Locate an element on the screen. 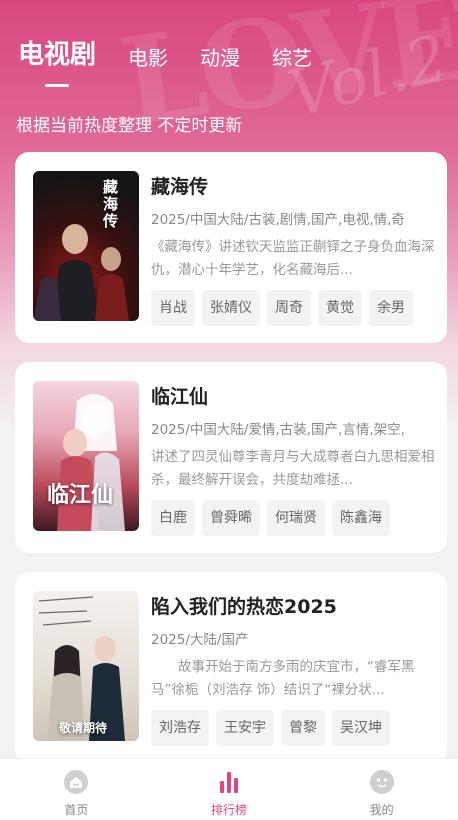  actor-list: 肖战 张婧仪 周奇 黄觉 余男 is located at coordinates (294, 308).